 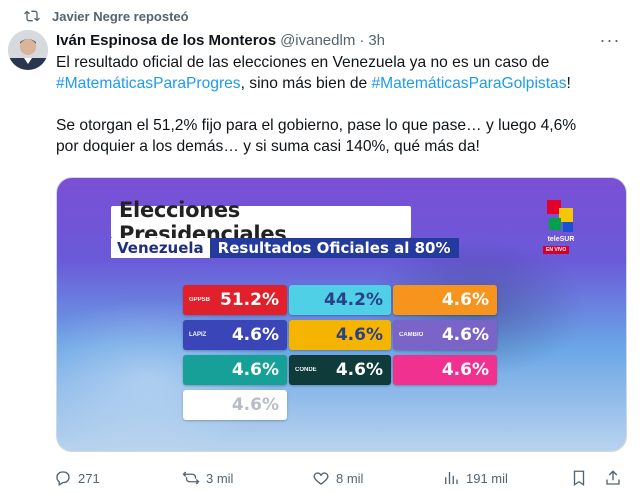 I want to click on repost-label: Javier Negre reposteó, so click(x=120, y=16).